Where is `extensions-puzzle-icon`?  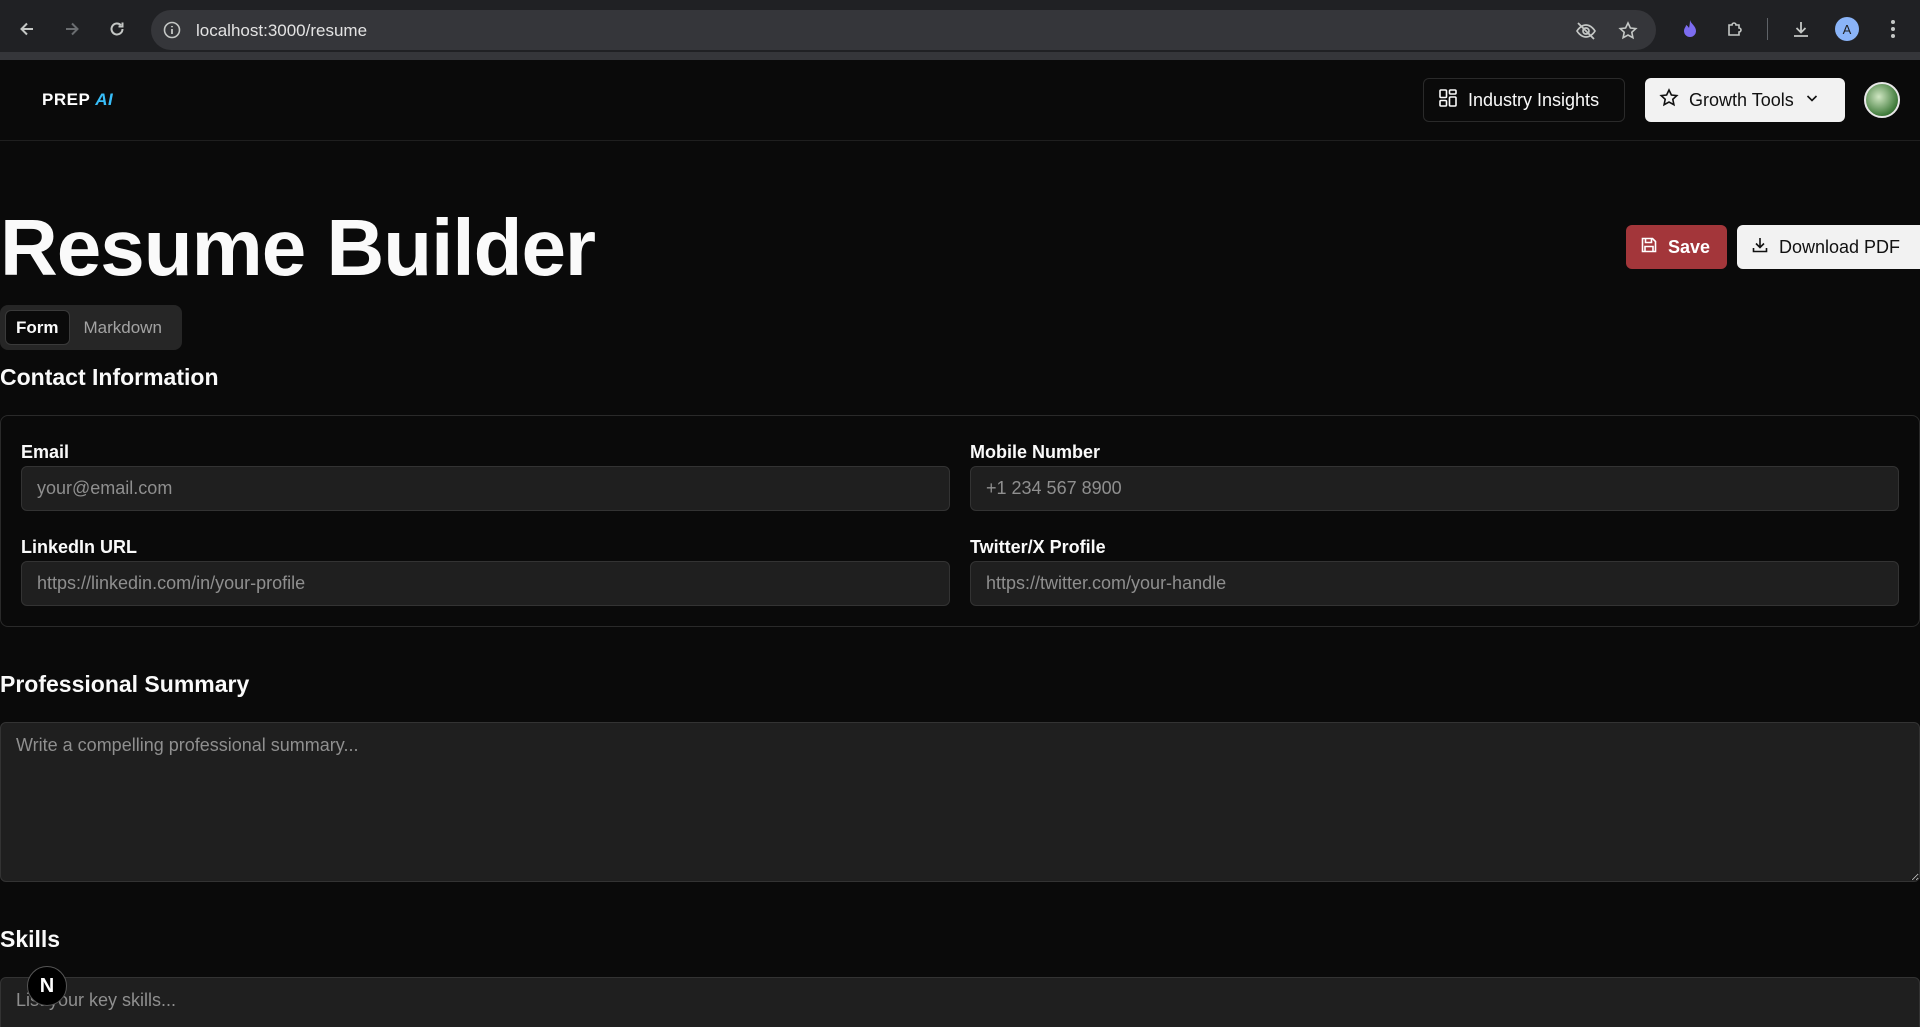
extensions-puzzle-icon is located at coordinates (1735, 29).